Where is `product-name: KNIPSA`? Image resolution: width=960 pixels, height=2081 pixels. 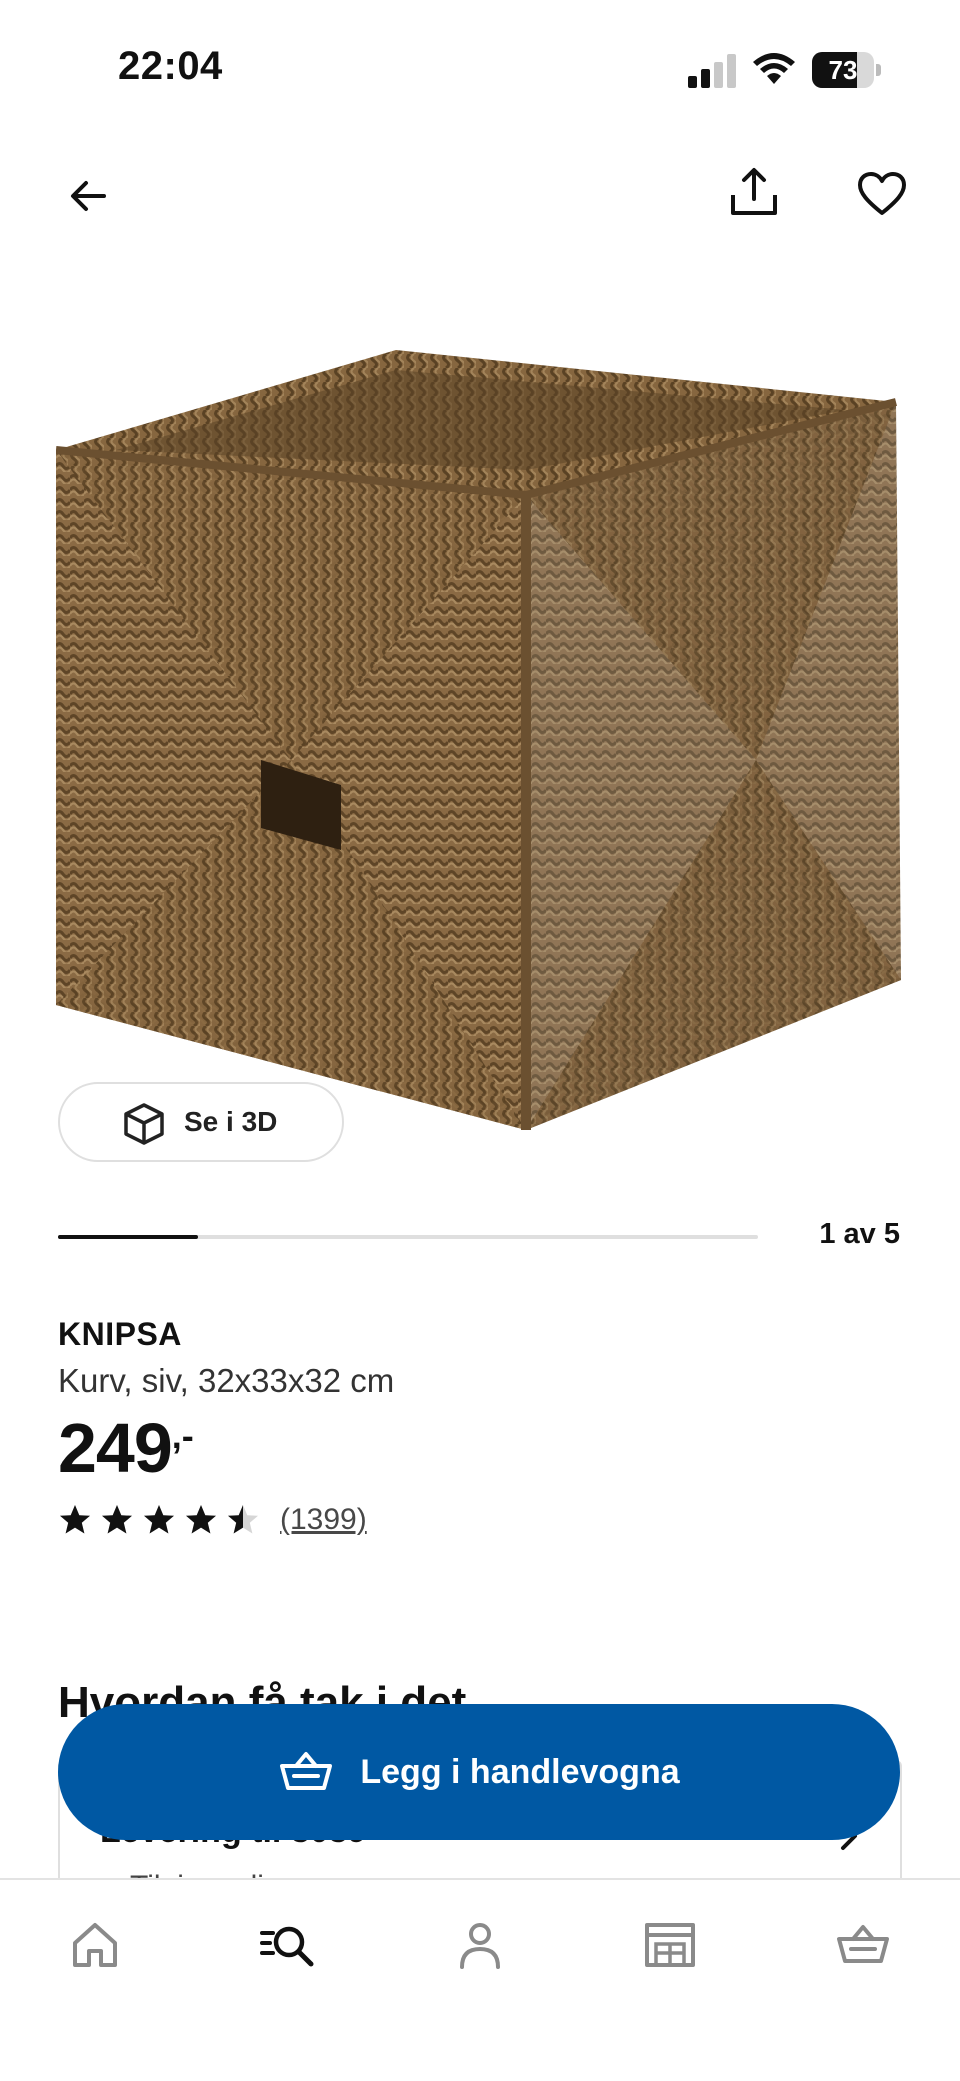
product-name: KNIPSA is located at coordinates (120, 1334).